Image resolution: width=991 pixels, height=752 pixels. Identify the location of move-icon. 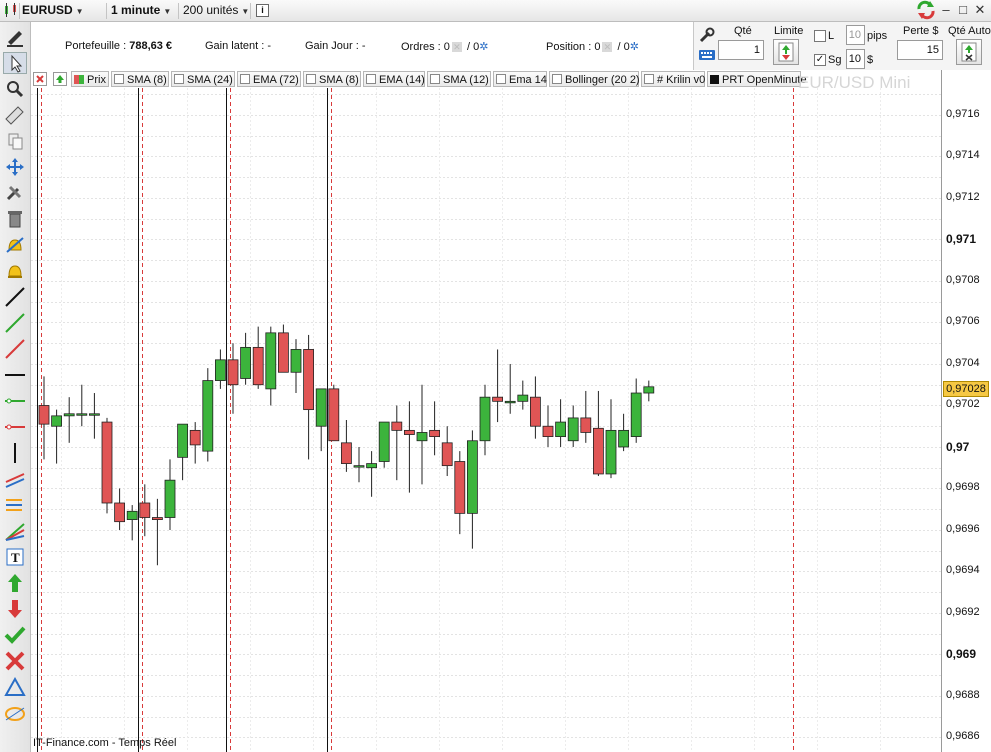
(15, 167).